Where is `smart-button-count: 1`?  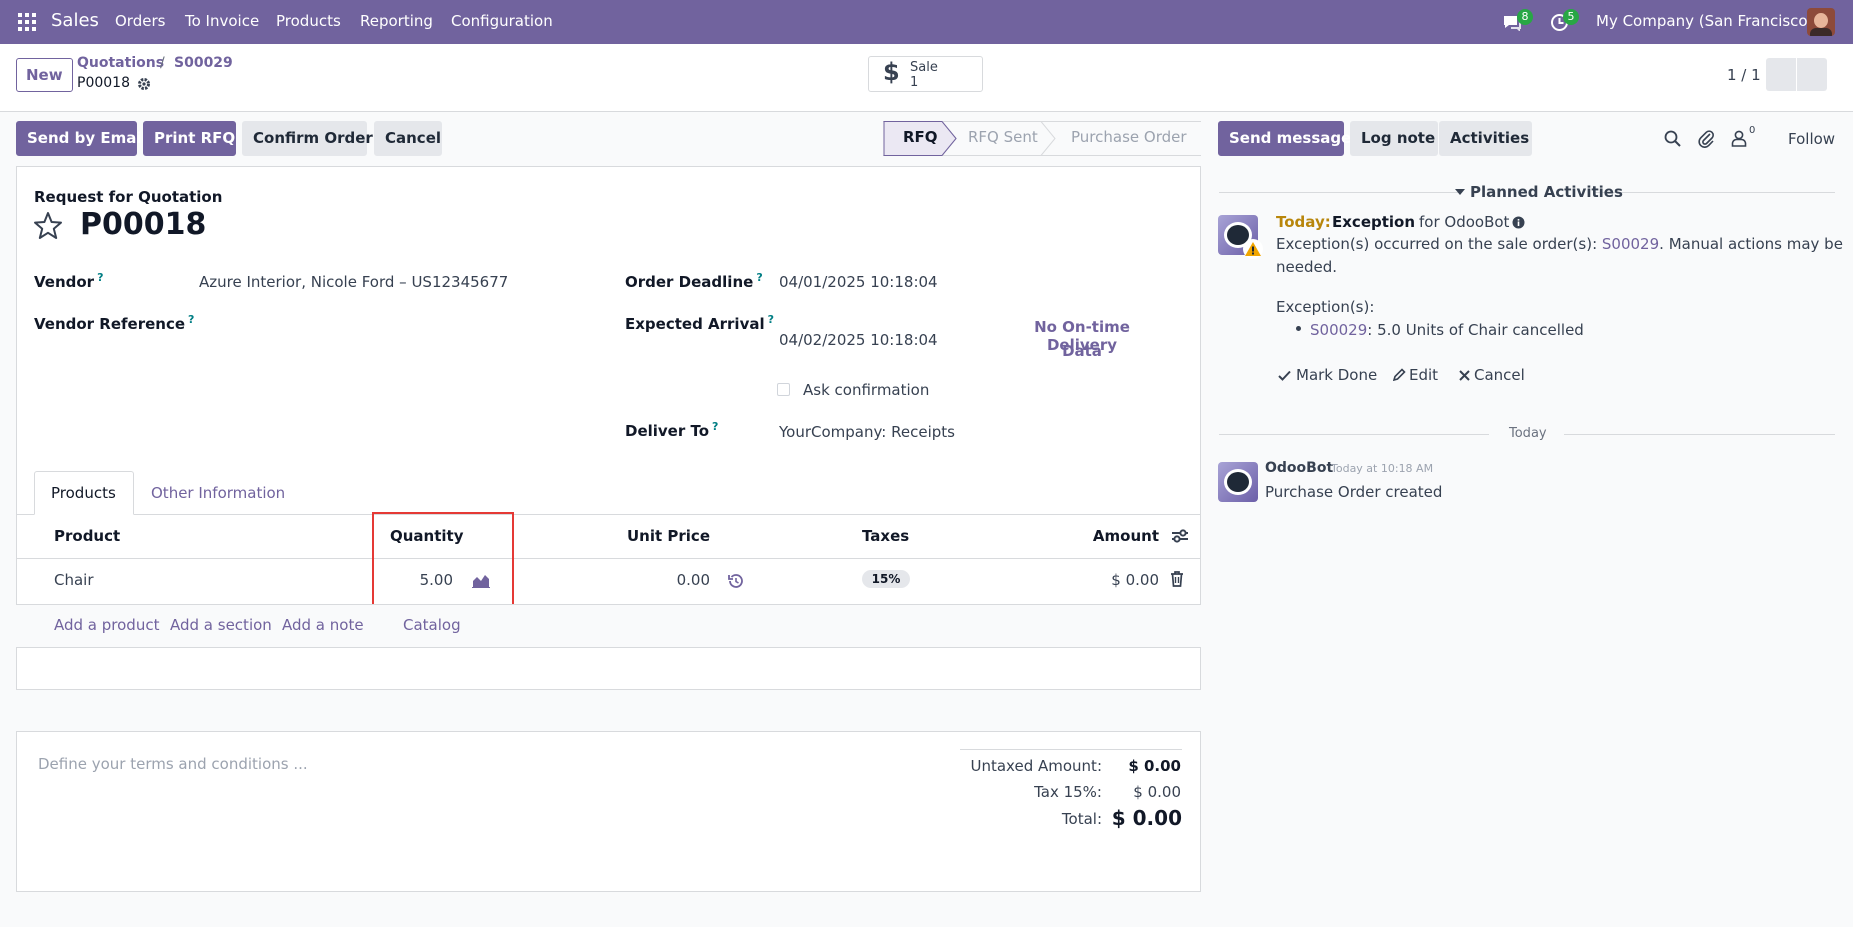
smart-button-count: 1 is located at coordinates (914, 82).